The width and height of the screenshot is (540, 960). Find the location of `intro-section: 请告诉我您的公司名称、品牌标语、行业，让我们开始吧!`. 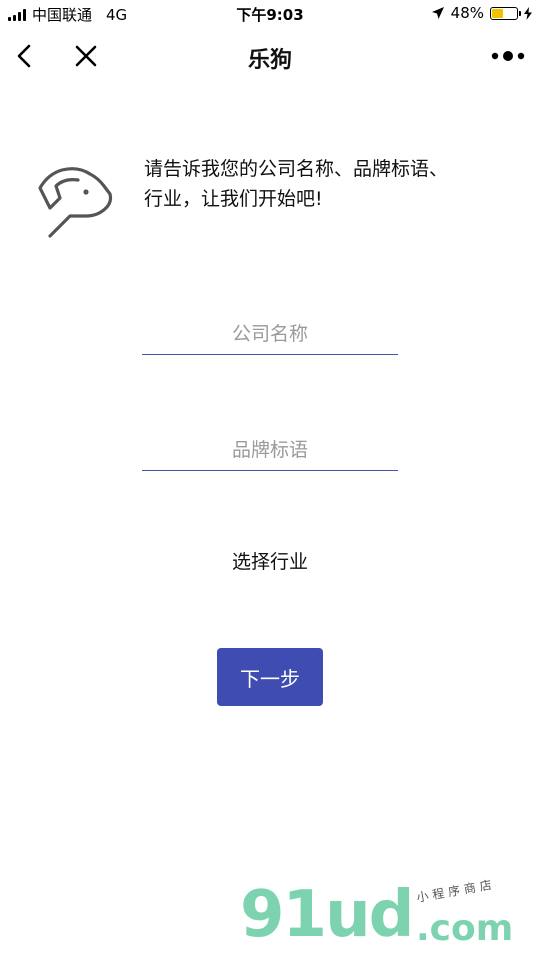

intro-section: 请告诉我您的公司名称、品牌标语、行业，让我们开始吧! is located at coordinates (269, 200).